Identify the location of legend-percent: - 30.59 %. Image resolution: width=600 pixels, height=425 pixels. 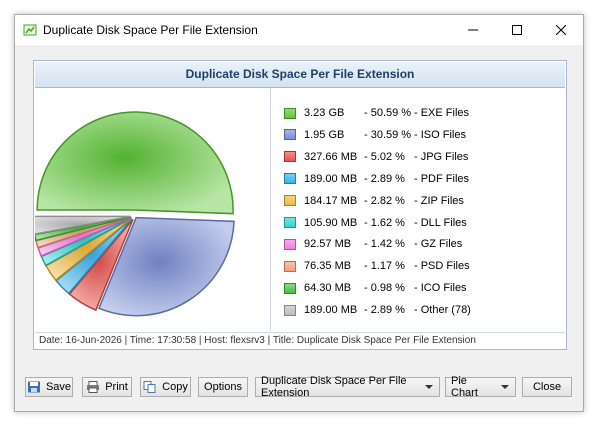
(388, 134).